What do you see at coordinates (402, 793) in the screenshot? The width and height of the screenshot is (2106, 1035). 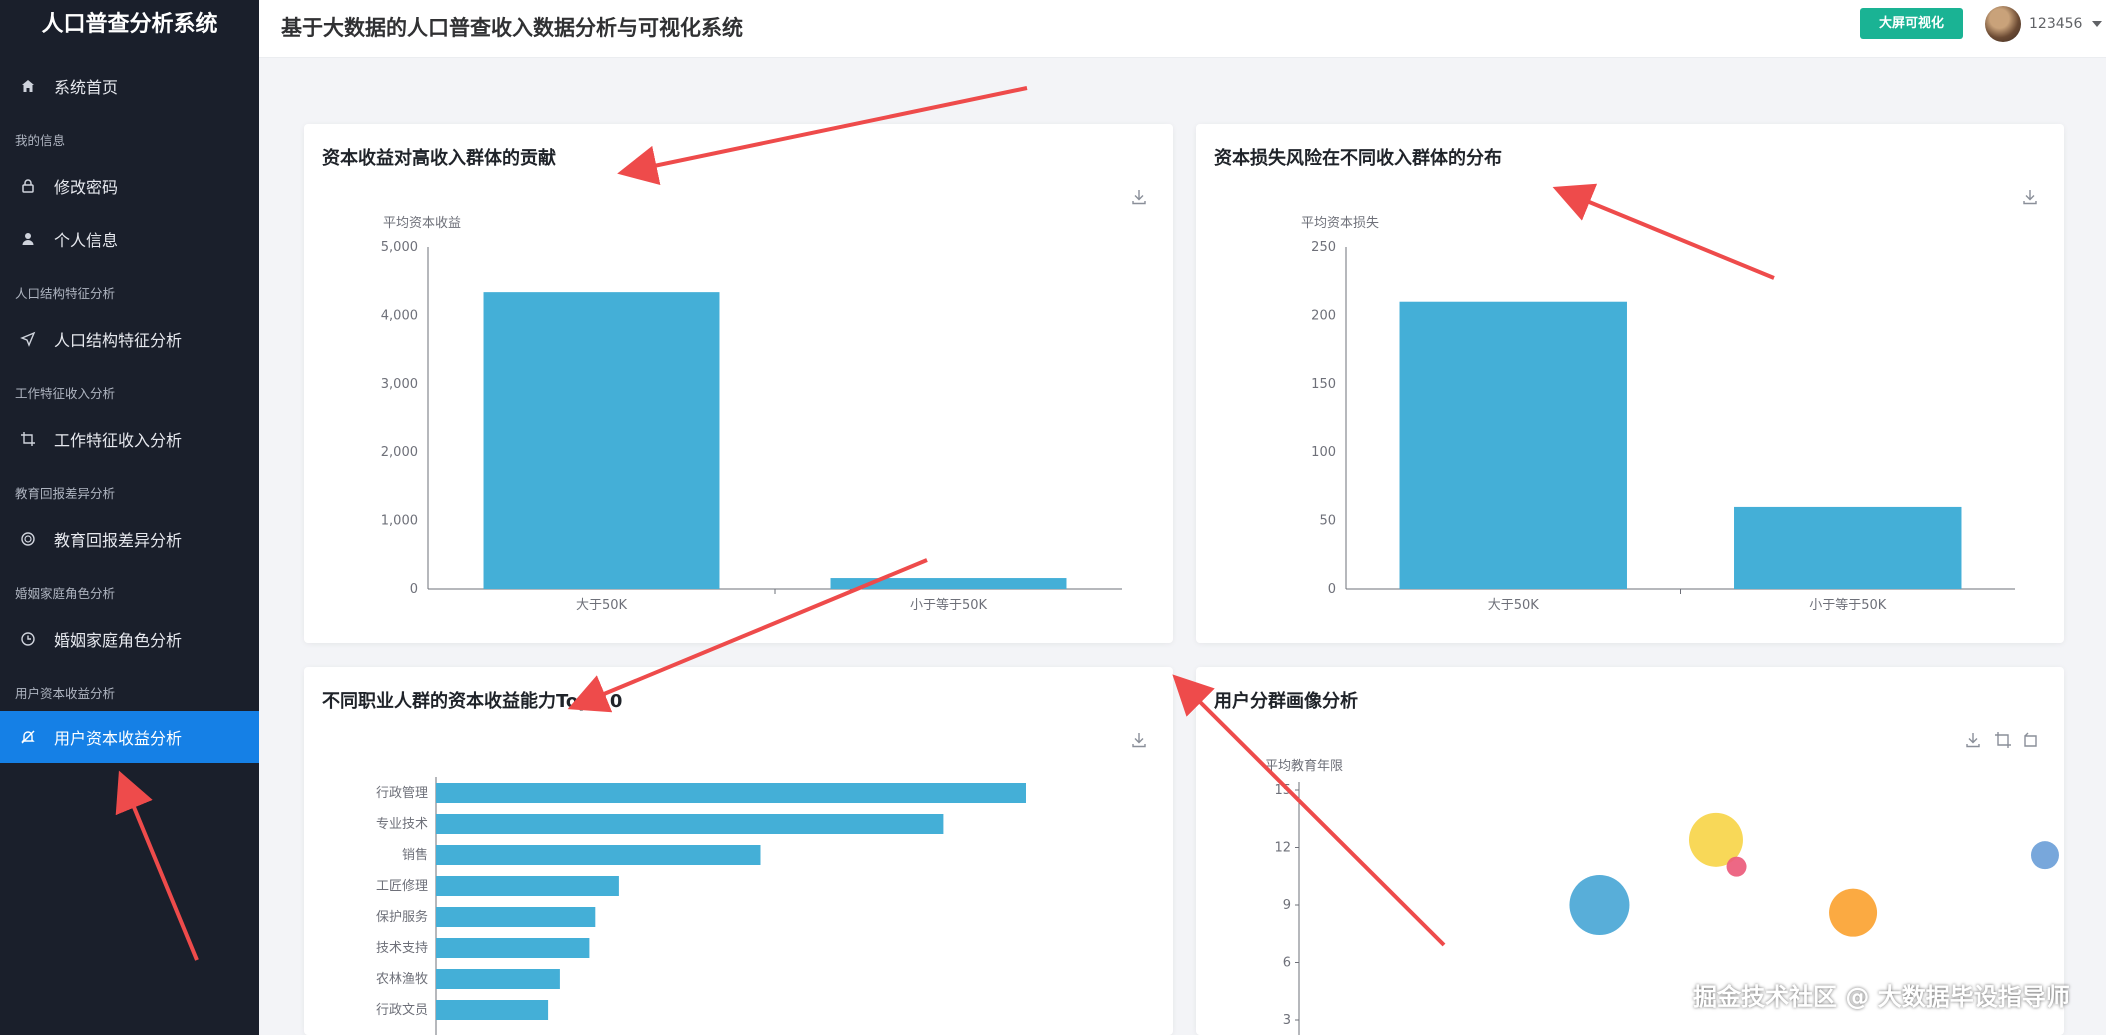 I see `y-tick-label: 行政管理` at bounding box center [402, 793].